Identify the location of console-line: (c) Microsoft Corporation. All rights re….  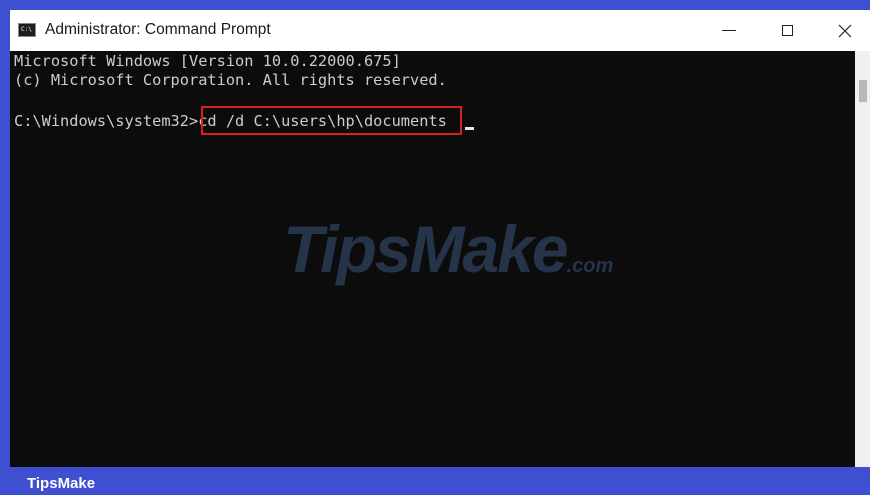
(230, 80).